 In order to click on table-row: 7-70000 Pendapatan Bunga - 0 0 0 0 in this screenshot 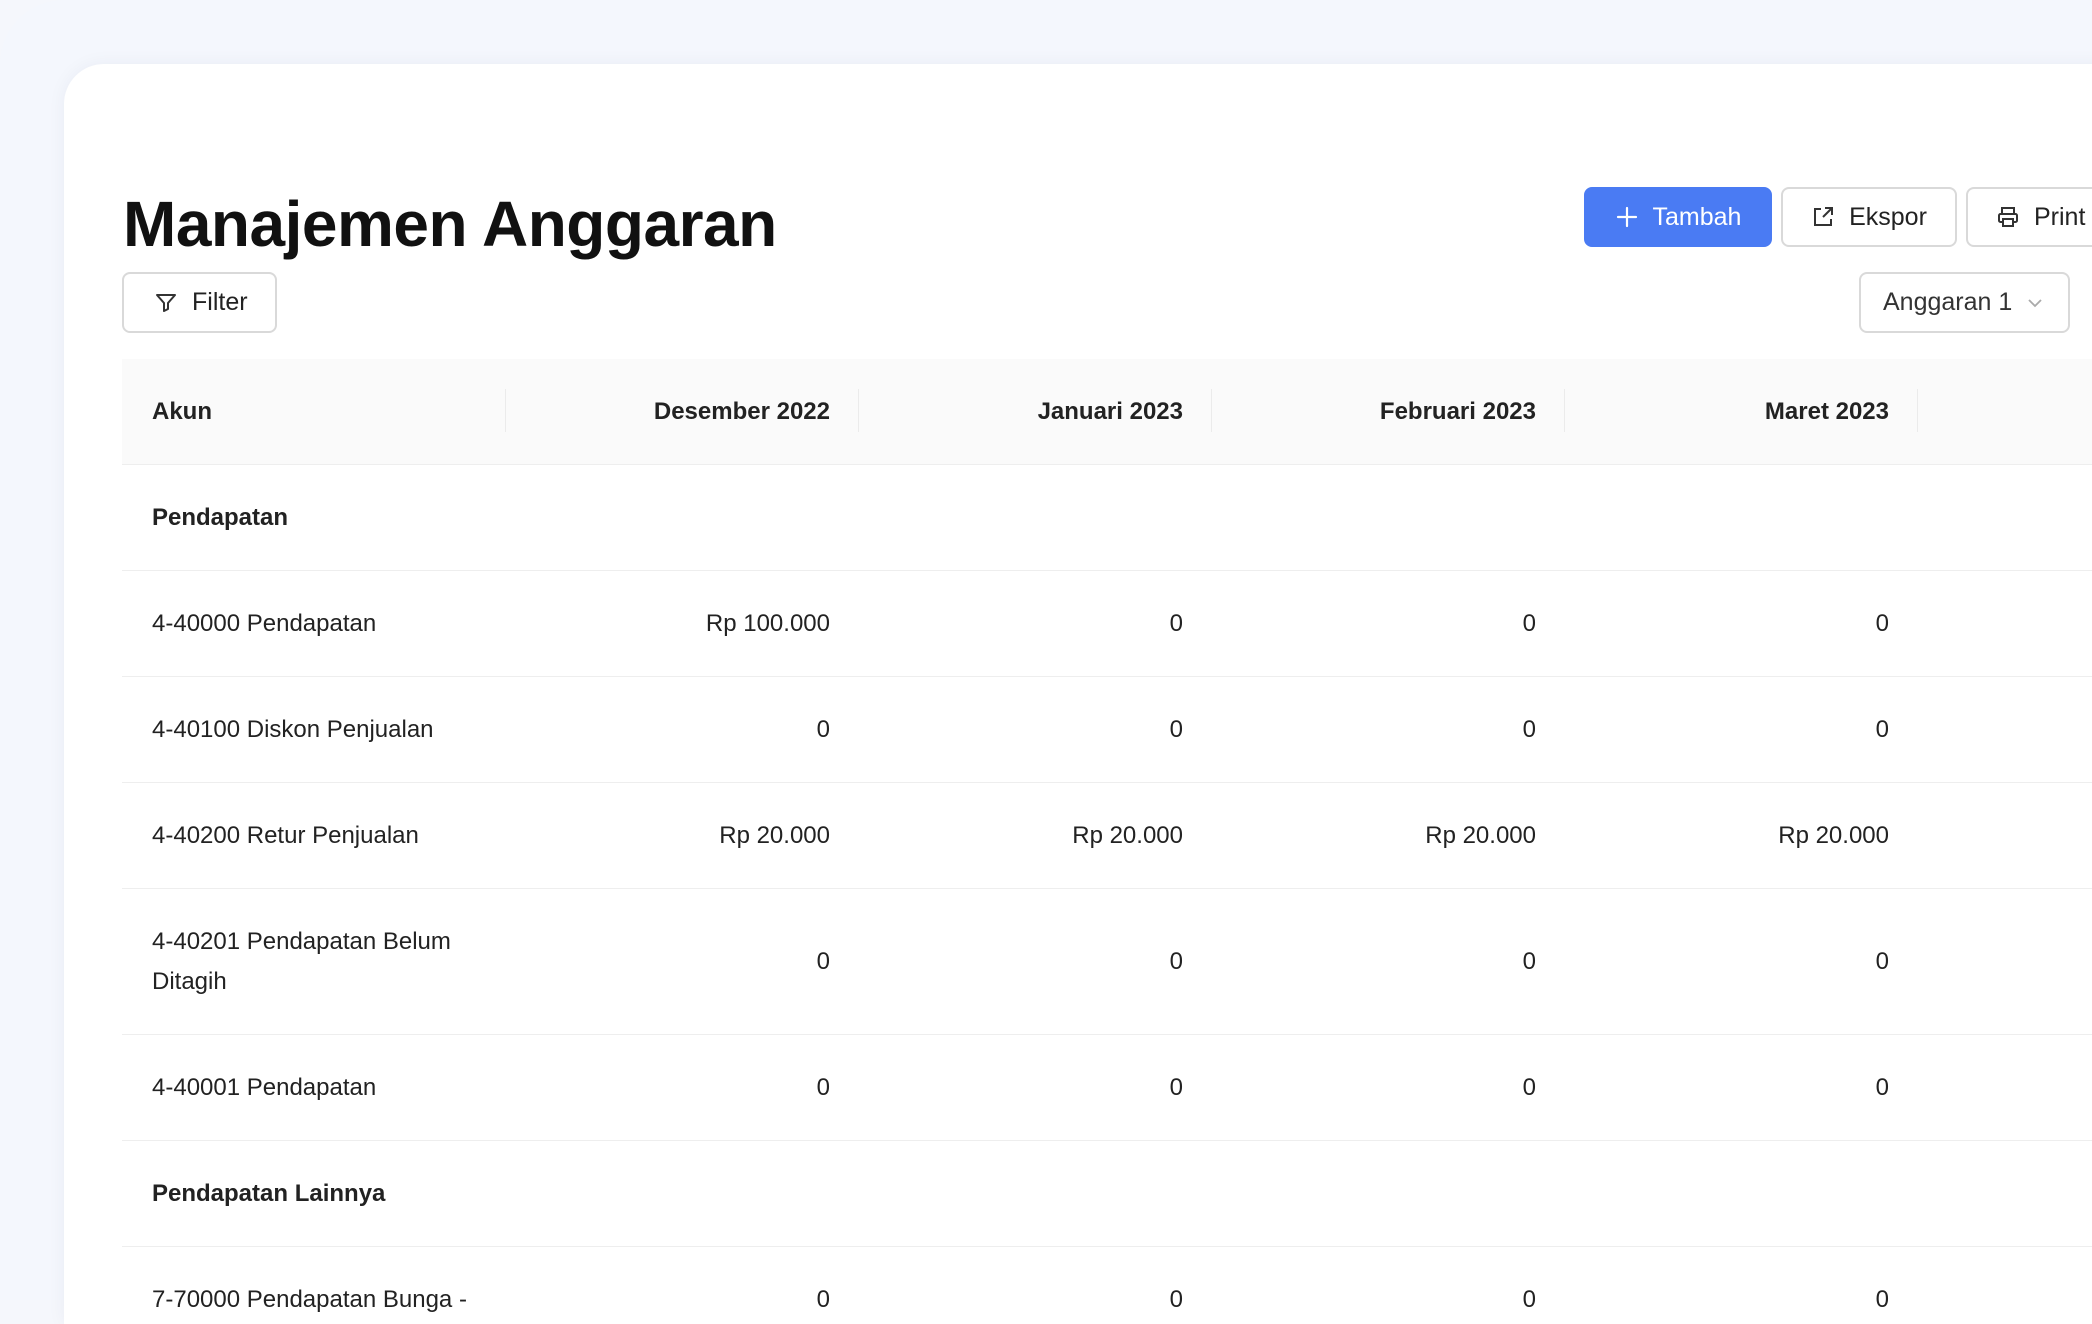, I will do `click(1107, 1285)`.